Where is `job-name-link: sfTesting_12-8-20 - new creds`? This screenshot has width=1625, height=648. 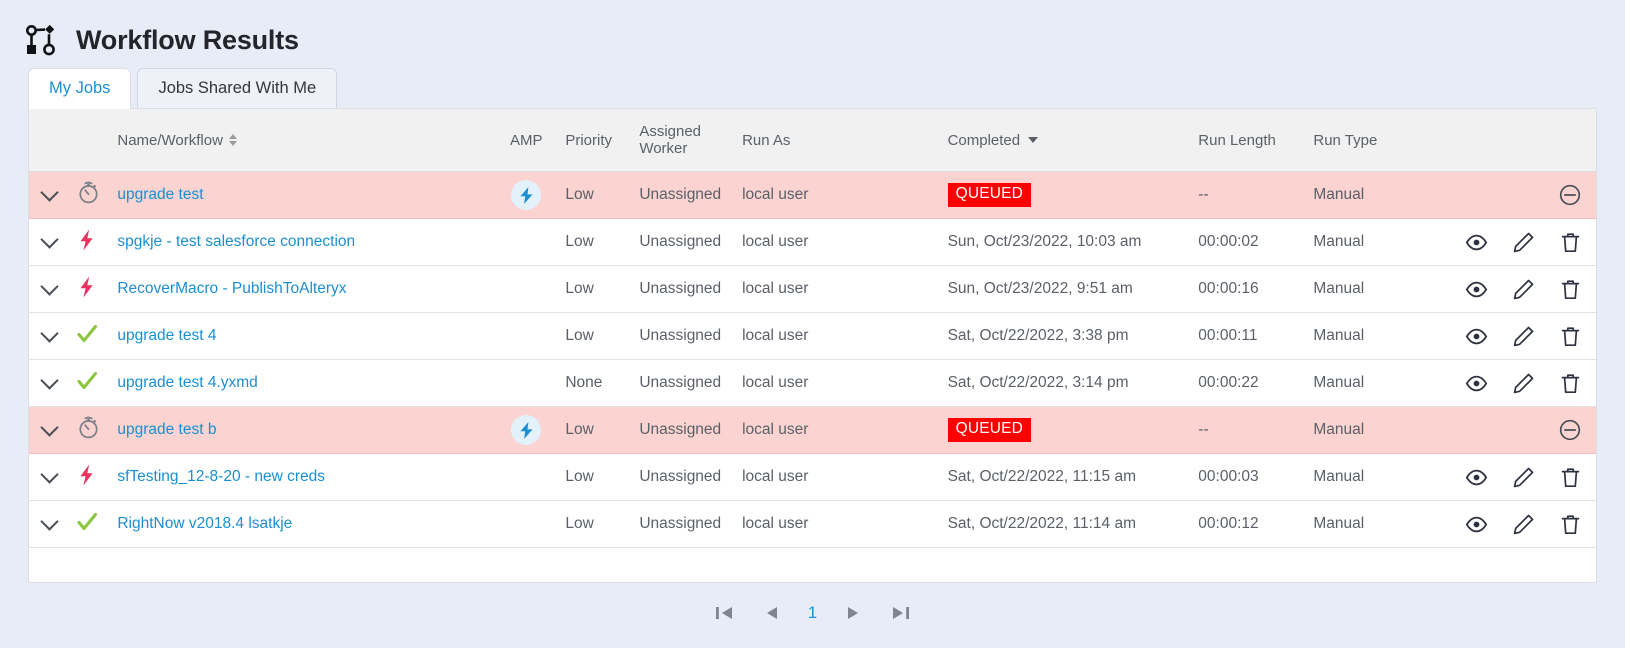
job-name-link: sfTesting_12-8-20 - new creds is located at coordinates (221, 476).